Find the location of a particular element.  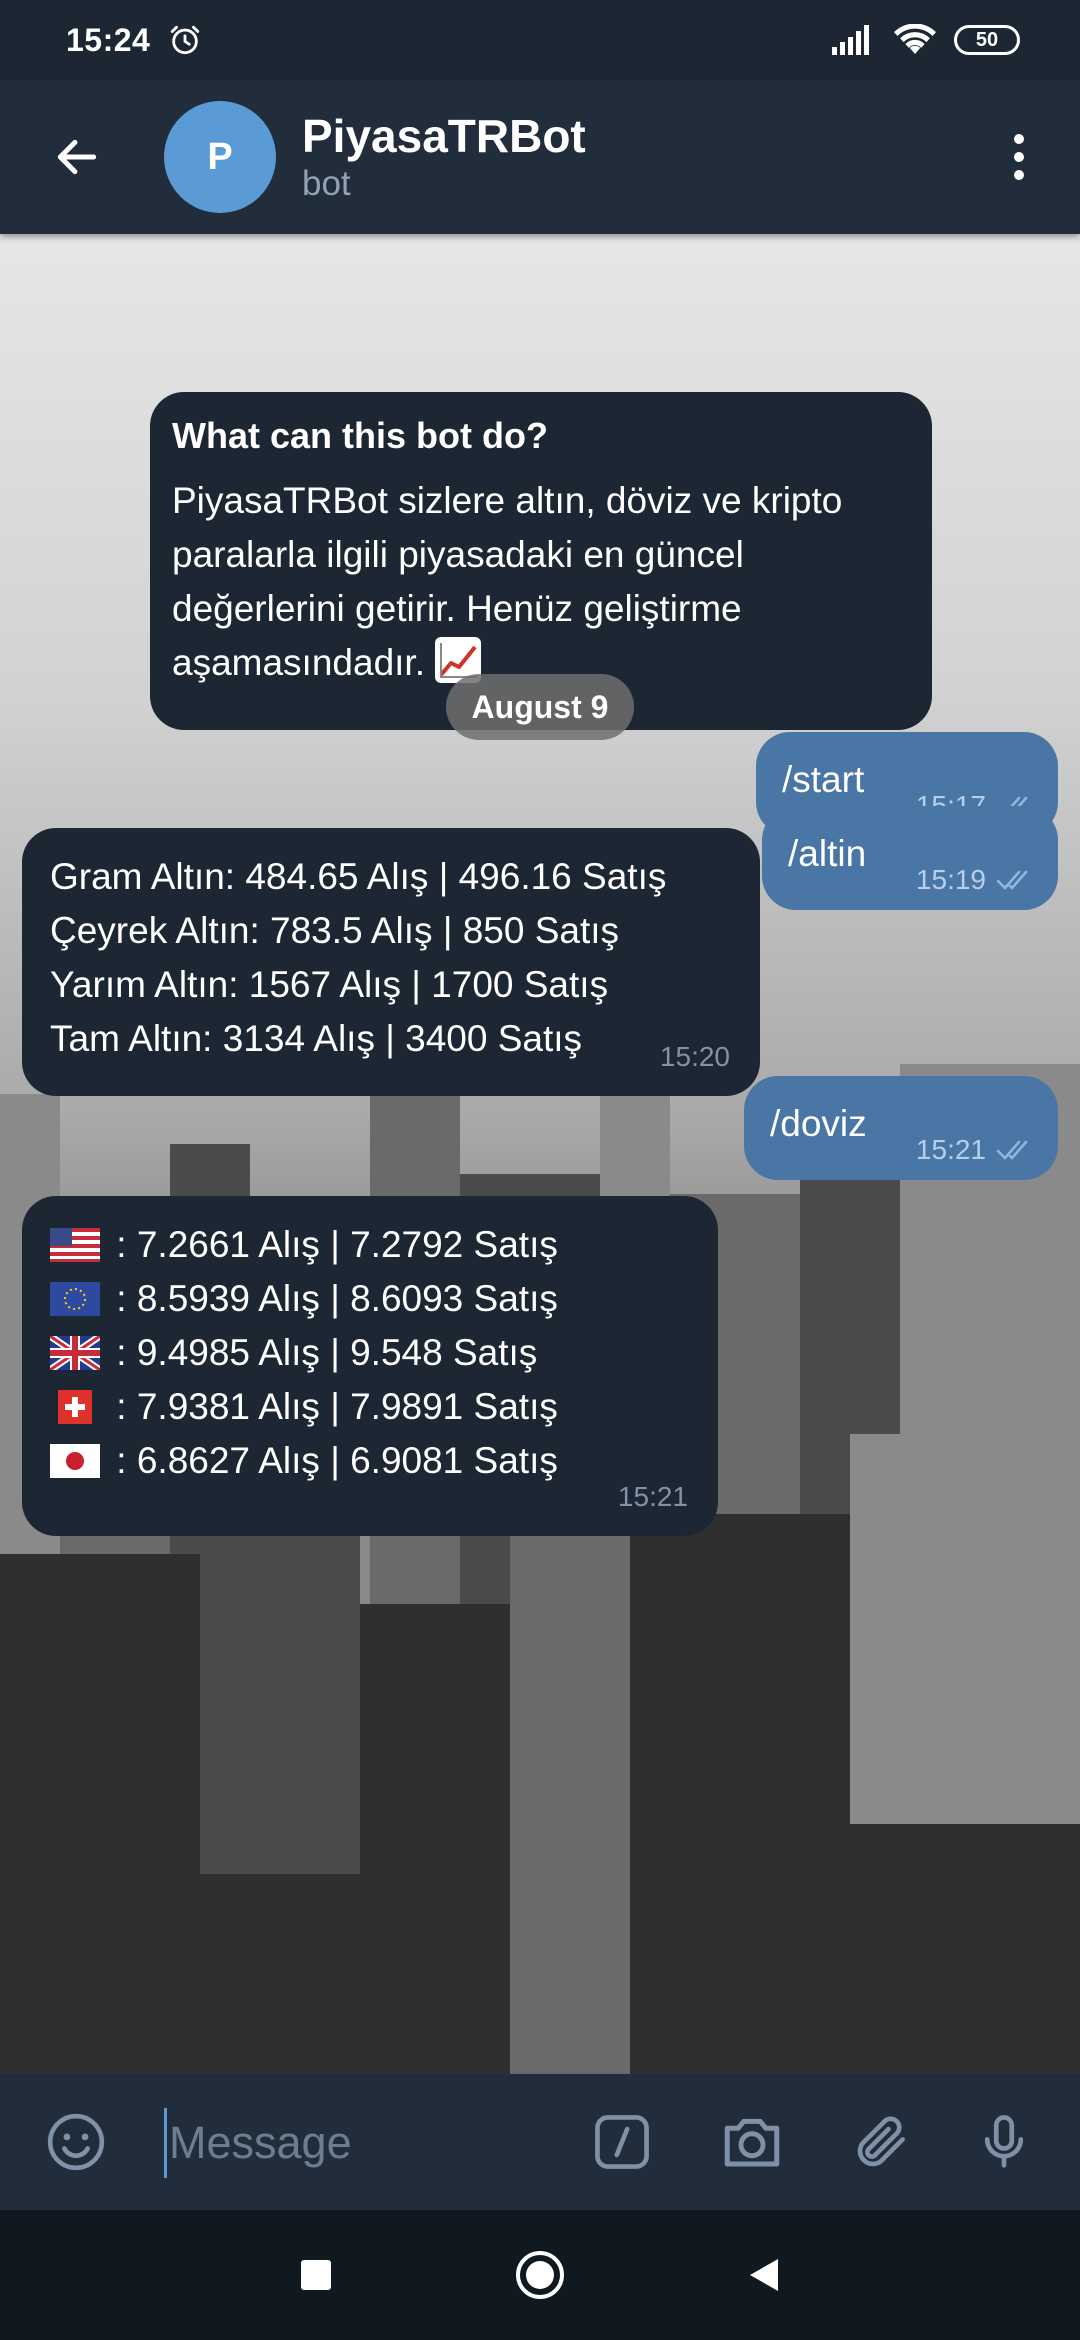

message-text: /start is located at coordinates (823, 779).